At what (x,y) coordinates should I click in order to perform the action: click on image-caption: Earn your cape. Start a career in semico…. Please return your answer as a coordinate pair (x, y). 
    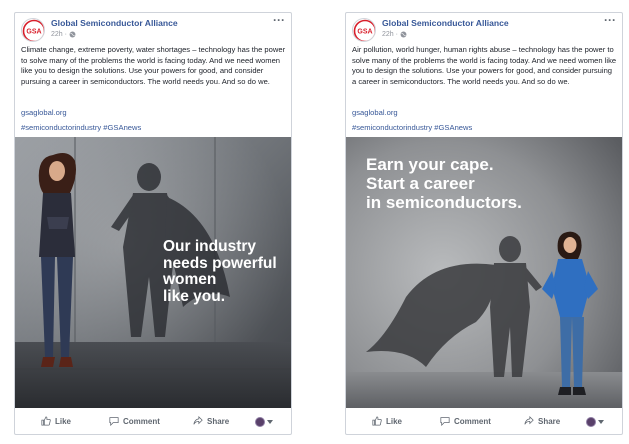
    Looking at the image, I should click on (491, 183).